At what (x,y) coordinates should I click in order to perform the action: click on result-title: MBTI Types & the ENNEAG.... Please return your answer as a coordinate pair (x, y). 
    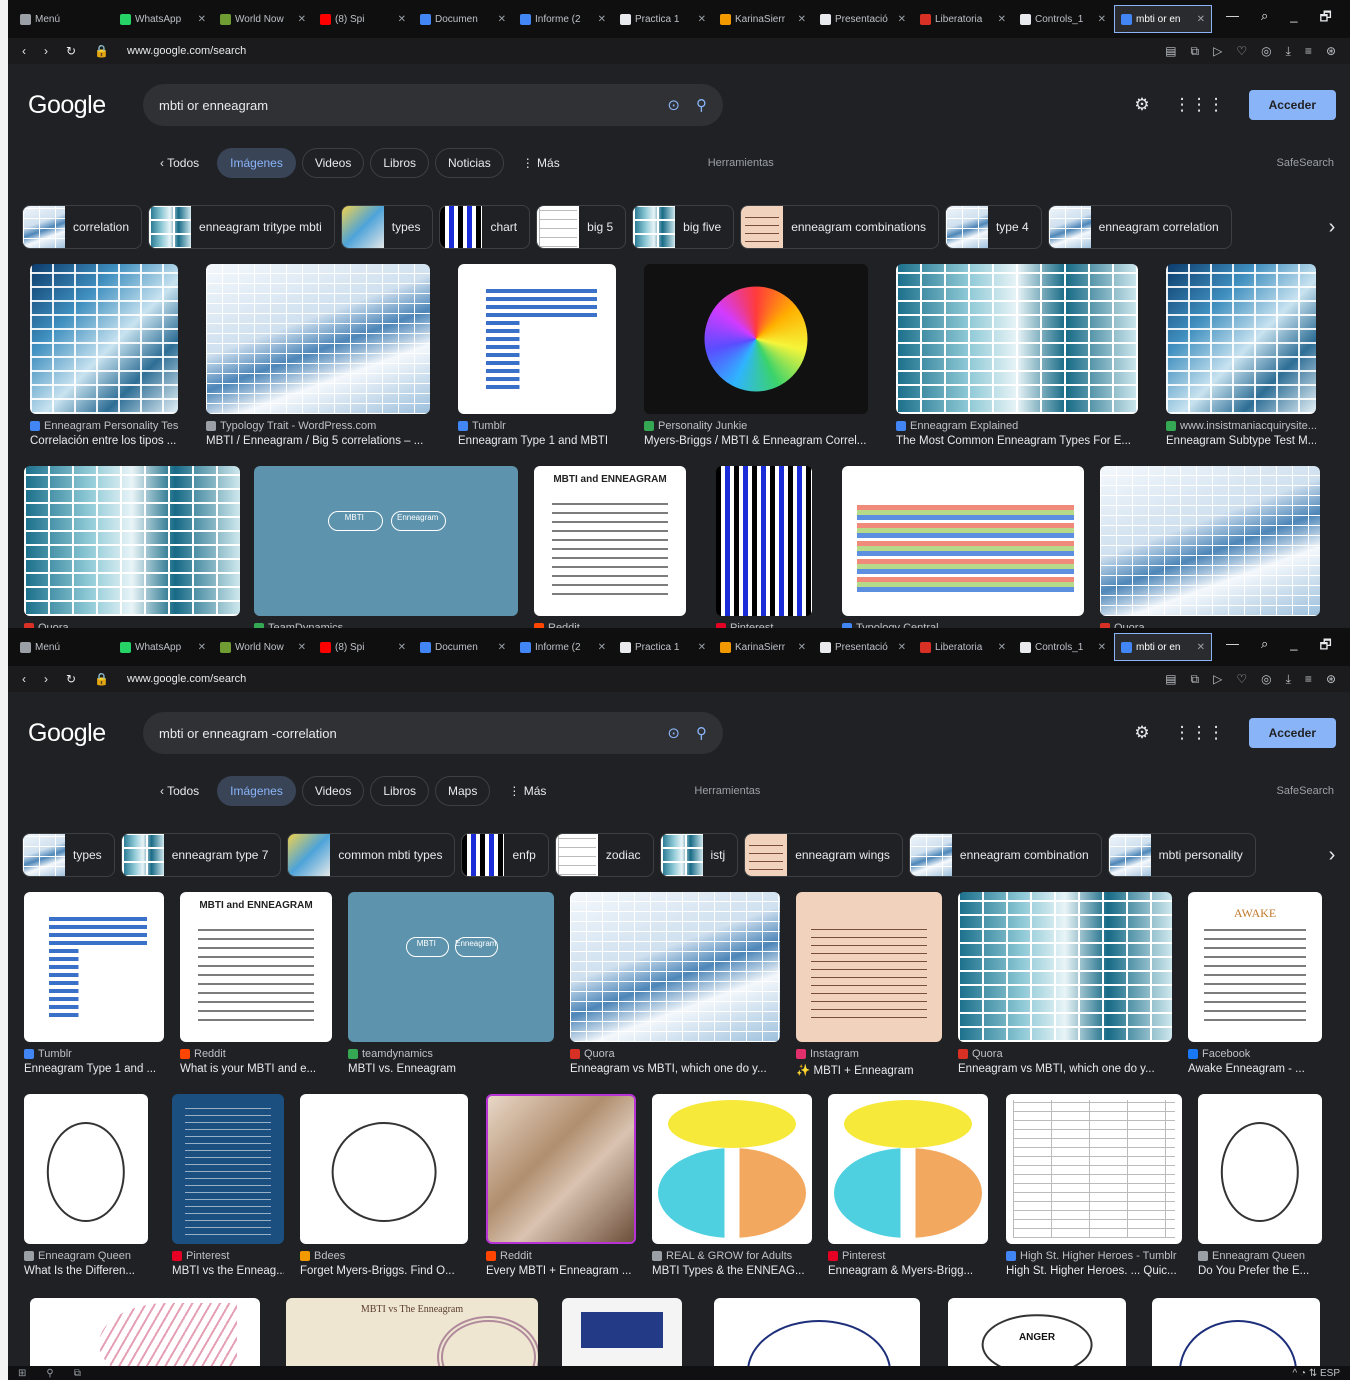
    Looking at the image, I should click on (732, 1271).